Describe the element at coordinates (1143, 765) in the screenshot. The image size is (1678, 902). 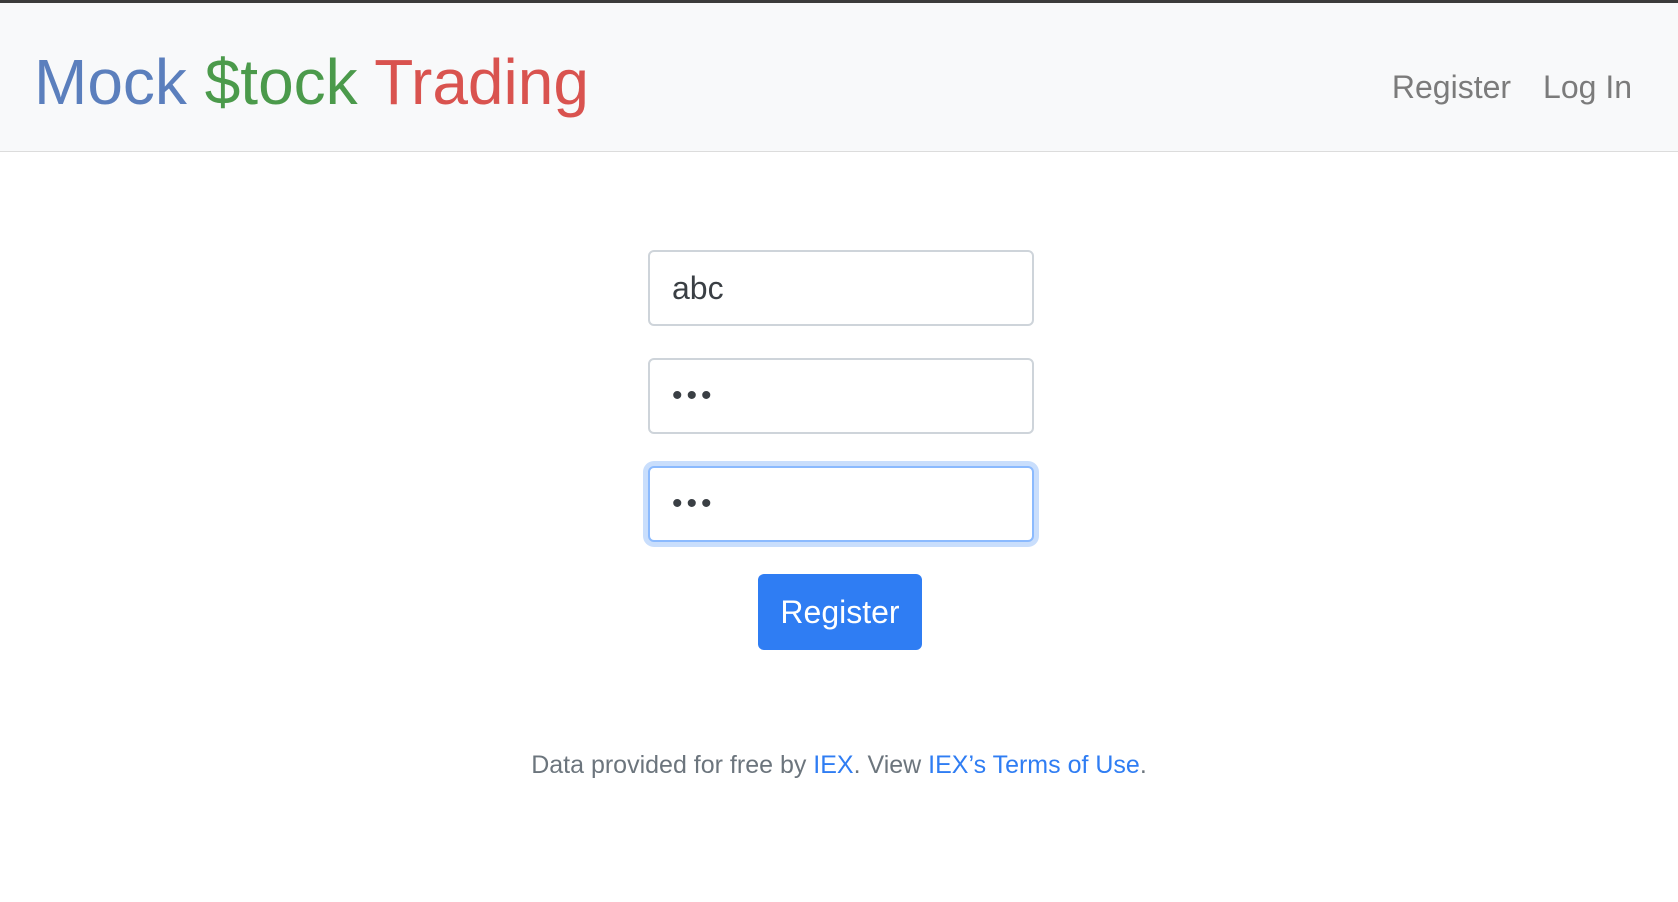
I see `footer-text-after: .` at that location.